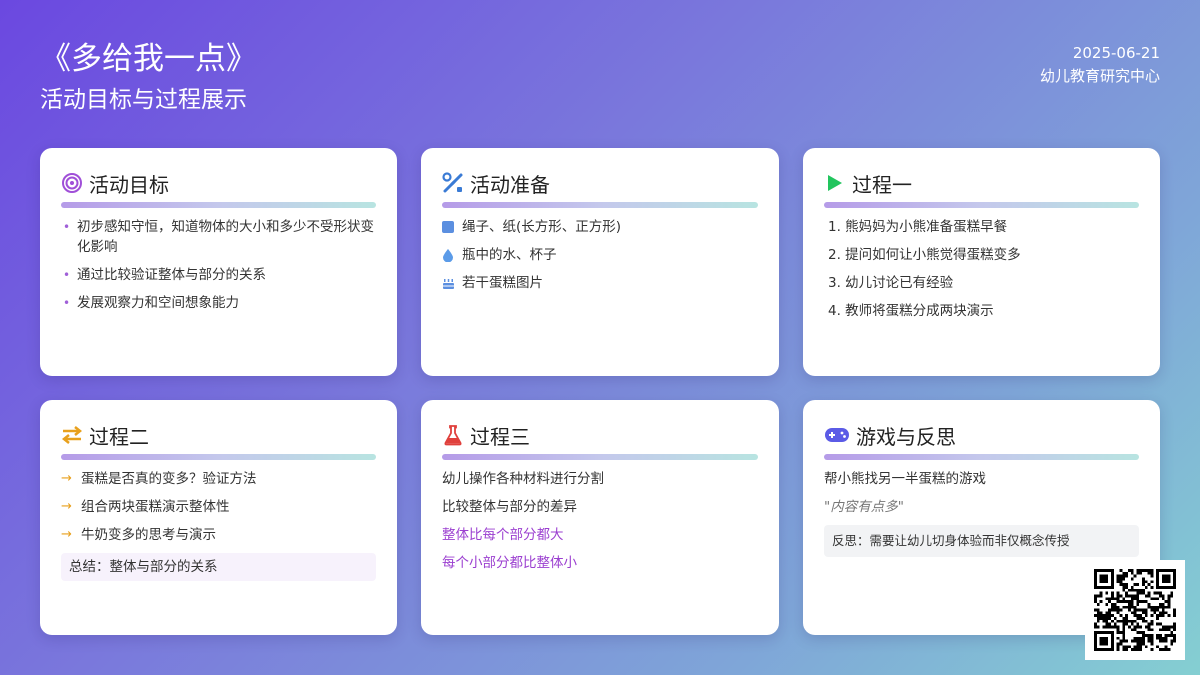 The height and width of the screenshot is (675, 1200). Describe the element at coordinates (918, 227) in the screenshot. I see `list-item: 1. 熊妈妈为小熊准备蛋糕早餐` at that location.